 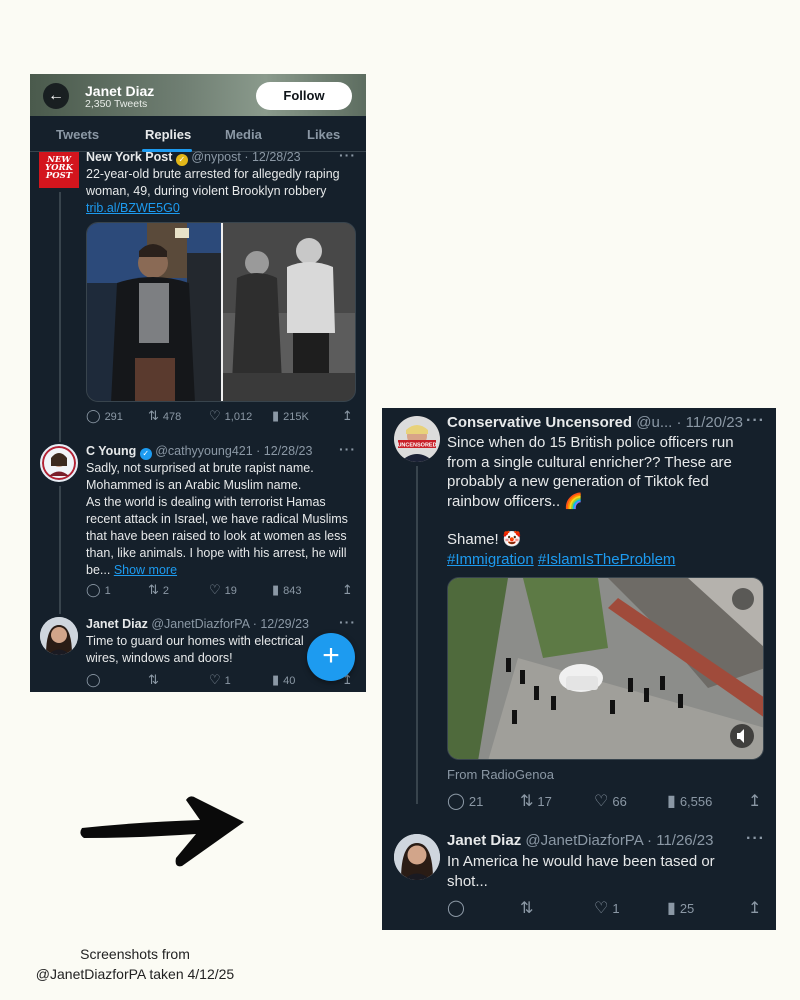 I want to click on tweet-meta: @u... · 11/20/23, so click(x=689, y=422).